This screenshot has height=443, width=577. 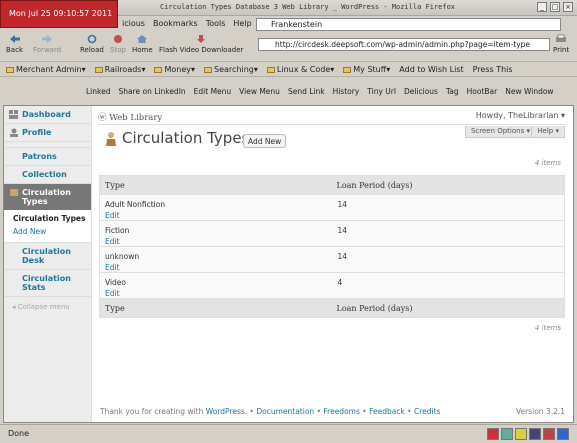 I want to click on footer-link-wordpress: WordPress, so click(x=225, y=411).